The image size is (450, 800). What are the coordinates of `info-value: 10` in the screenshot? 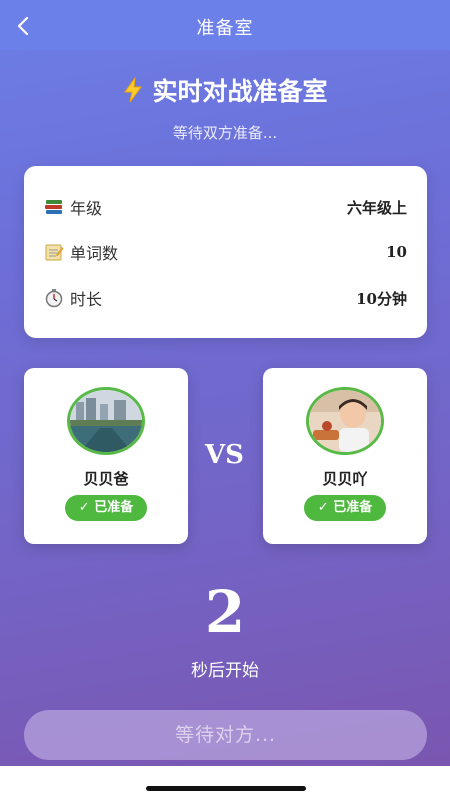 It's located at (396, 252).